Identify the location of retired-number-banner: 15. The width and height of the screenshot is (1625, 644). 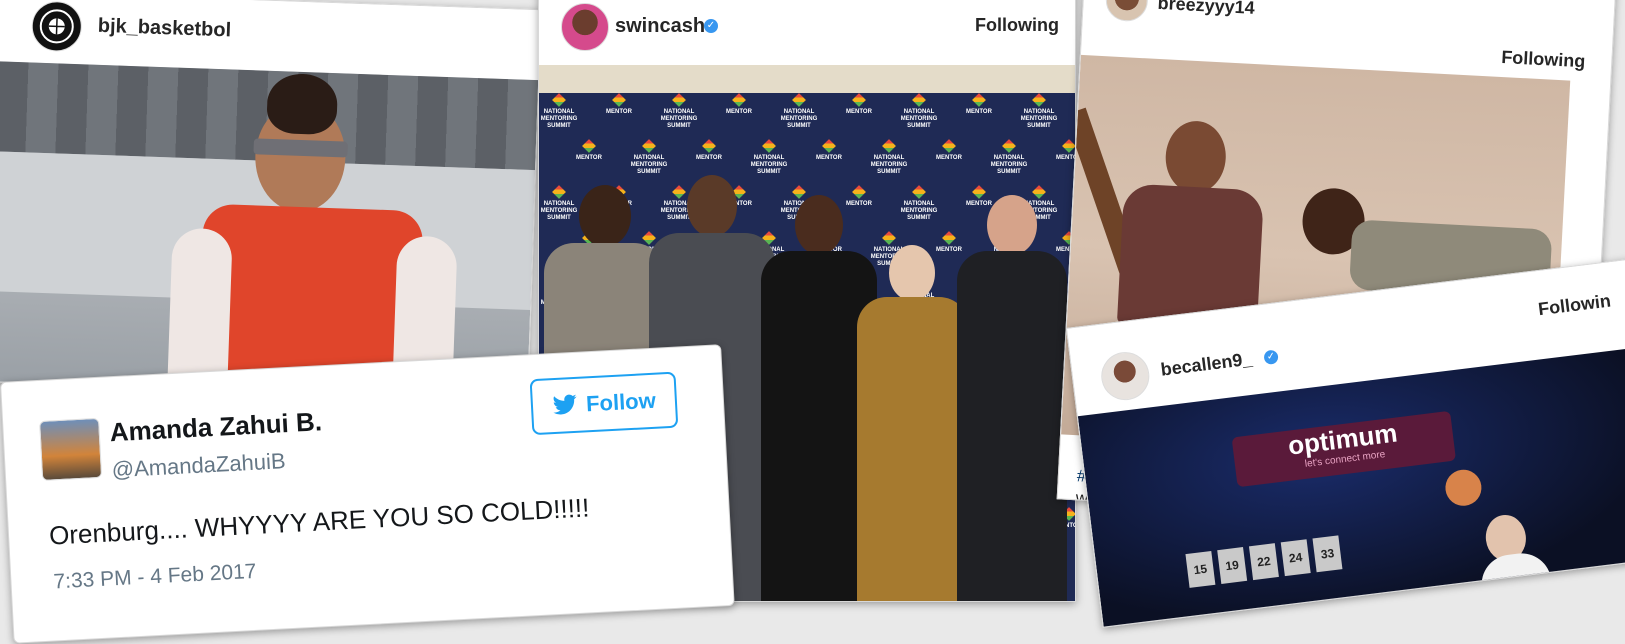
(1200, 569).